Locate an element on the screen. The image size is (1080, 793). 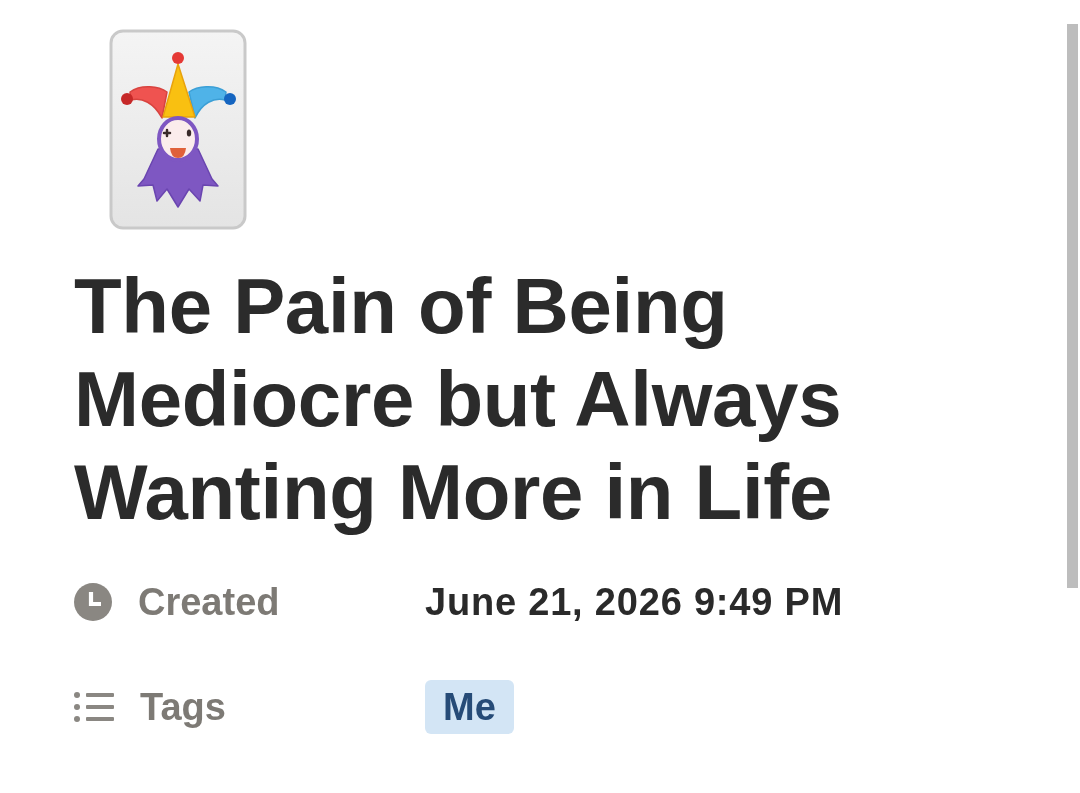
tag-chip: Me is located at coordinates (469, 707).